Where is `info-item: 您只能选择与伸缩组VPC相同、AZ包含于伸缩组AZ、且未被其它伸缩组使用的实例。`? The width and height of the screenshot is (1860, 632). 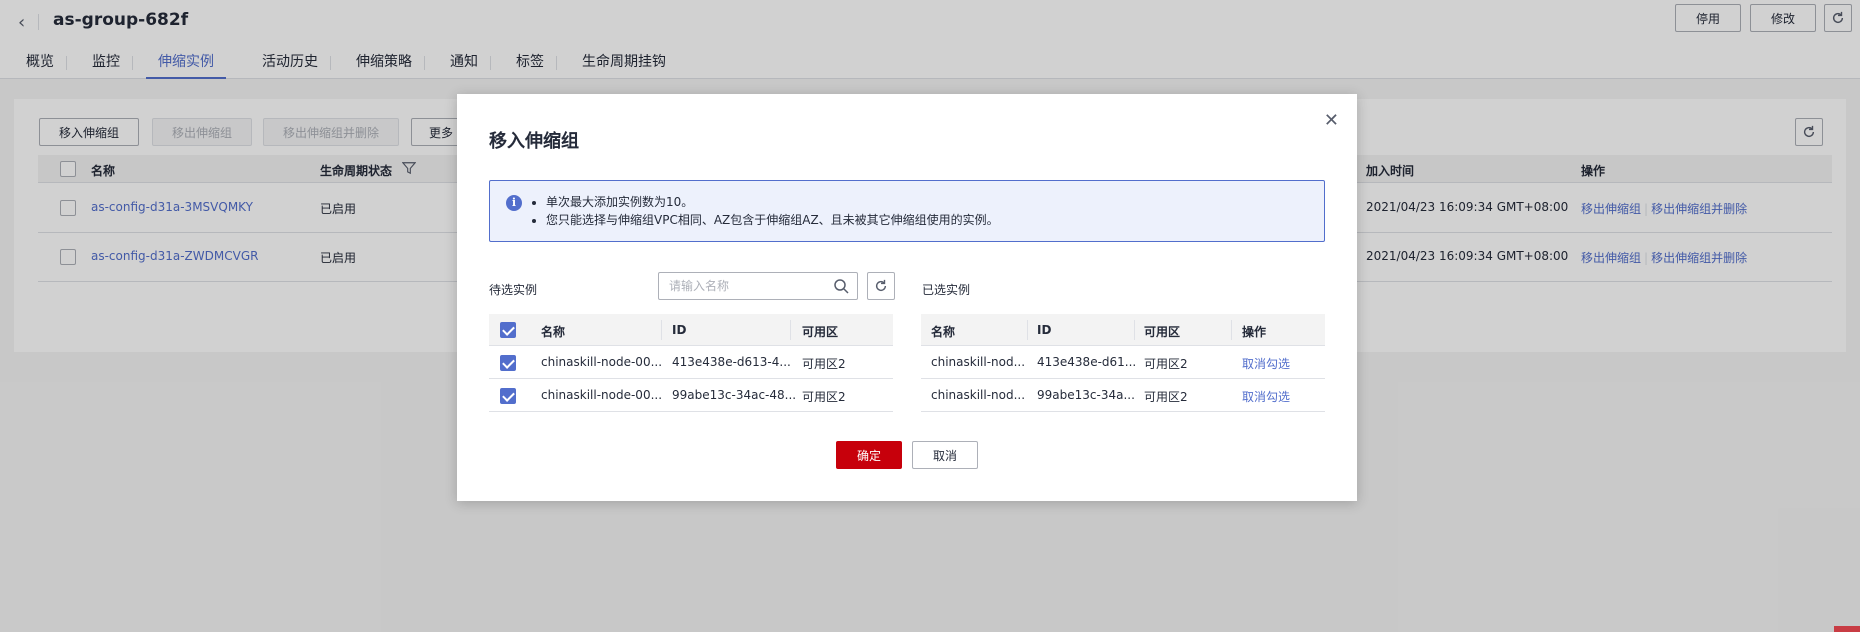 info-item: 您只能选择与伸缩组VPC相同、AZ包含于伸缩组AZ、且未被其它伸缩组使用的实例。 is located at coordinates (772, 220).